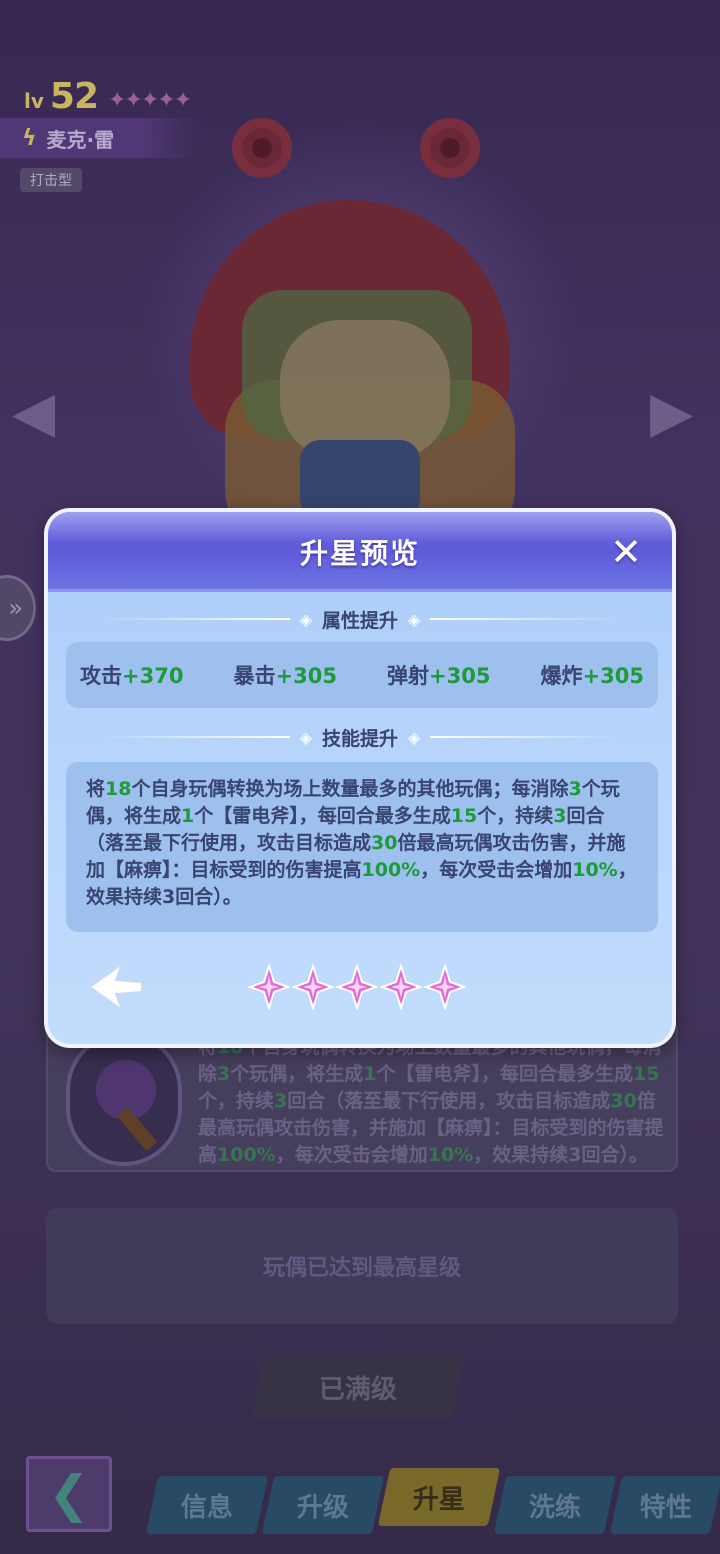 The image size is (720, 1554). I want to click on highlight-number: 100%, so click(391, 870).